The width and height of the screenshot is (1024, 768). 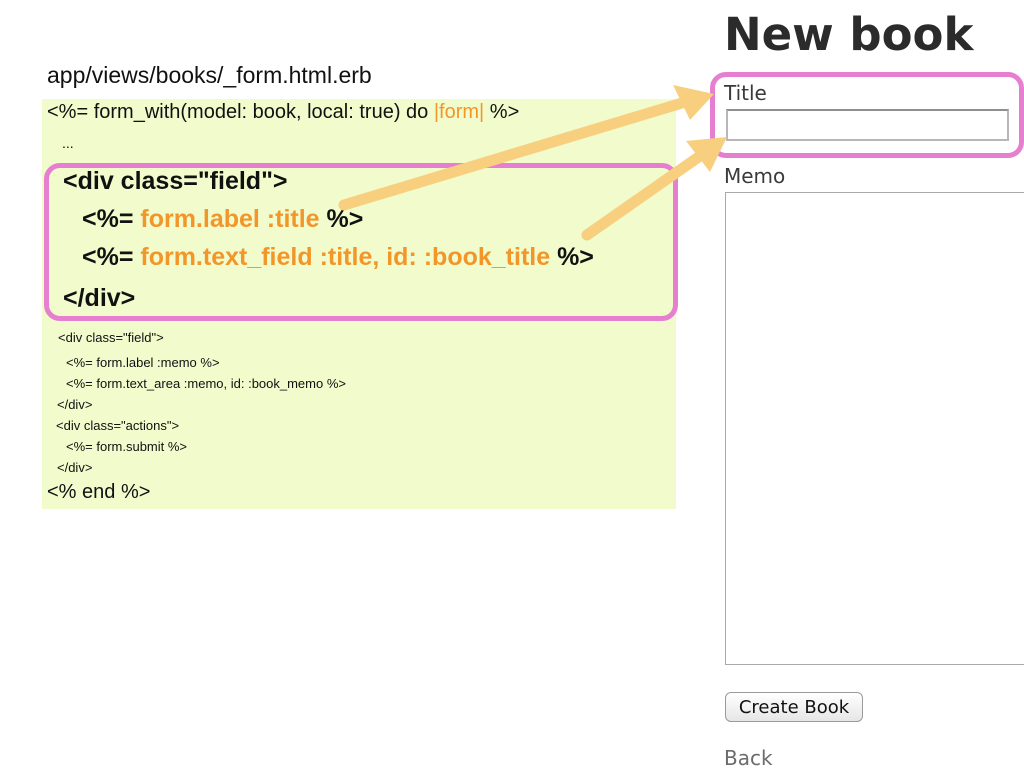 What do you see at coordinates (75, 467) in the screenshot?
I see `code-actions-div-close: </div>` at bounding box center [75, 467].